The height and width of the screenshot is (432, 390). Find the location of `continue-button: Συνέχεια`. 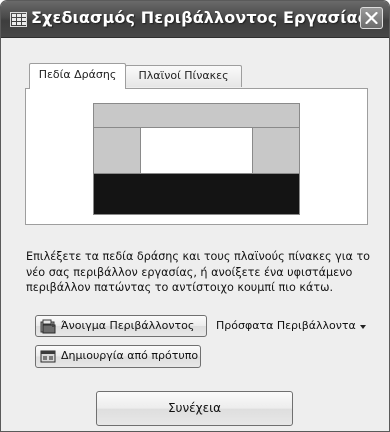

continue-button: Συνέχεια is located at coordinates (194, 408).